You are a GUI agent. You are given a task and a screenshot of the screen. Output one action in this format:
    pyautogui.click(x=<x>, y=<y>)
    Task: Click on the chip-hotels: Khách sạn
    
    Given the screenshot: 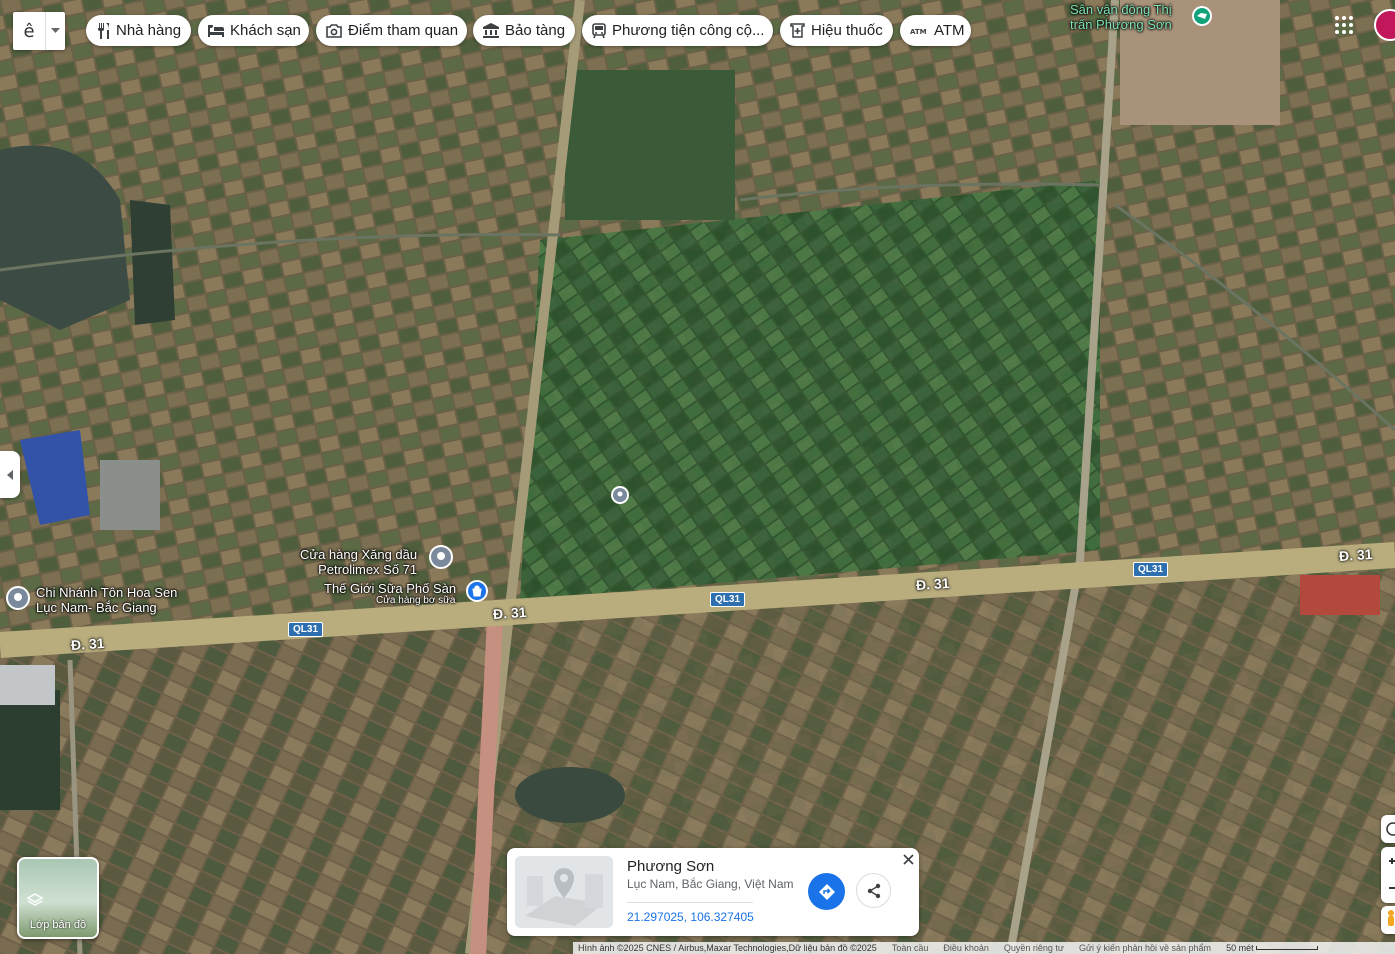 What is the action you would take?
    pyautogui.click(x=253, y=30)
    